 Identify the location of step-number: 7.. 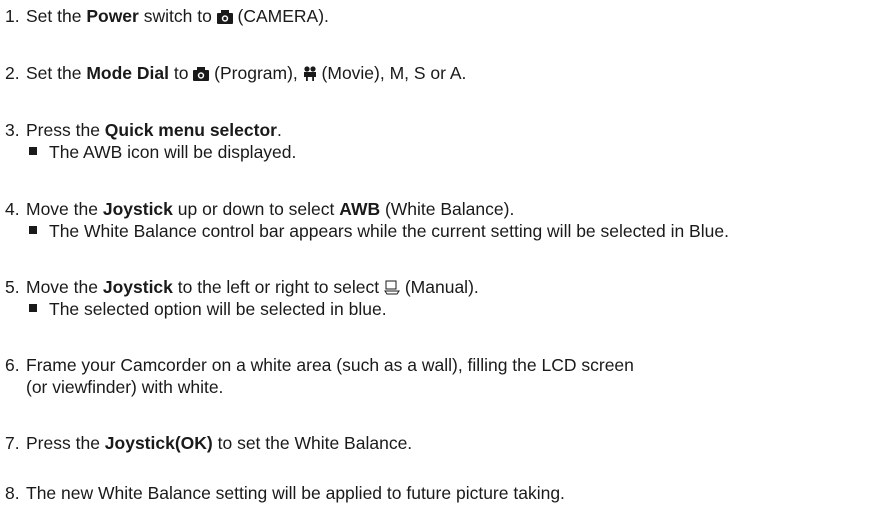
(12, 443).